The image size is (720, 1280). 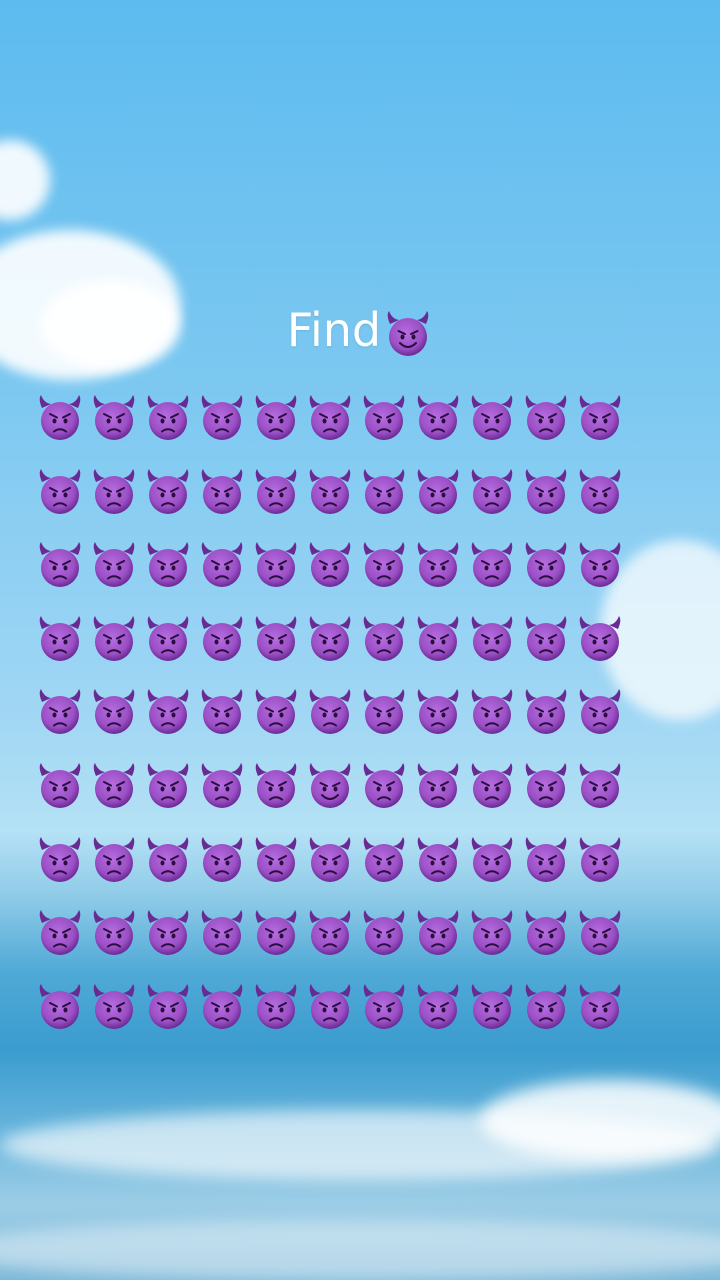 I want to click on smiling-devil-icon, so click(x=330, y=786).